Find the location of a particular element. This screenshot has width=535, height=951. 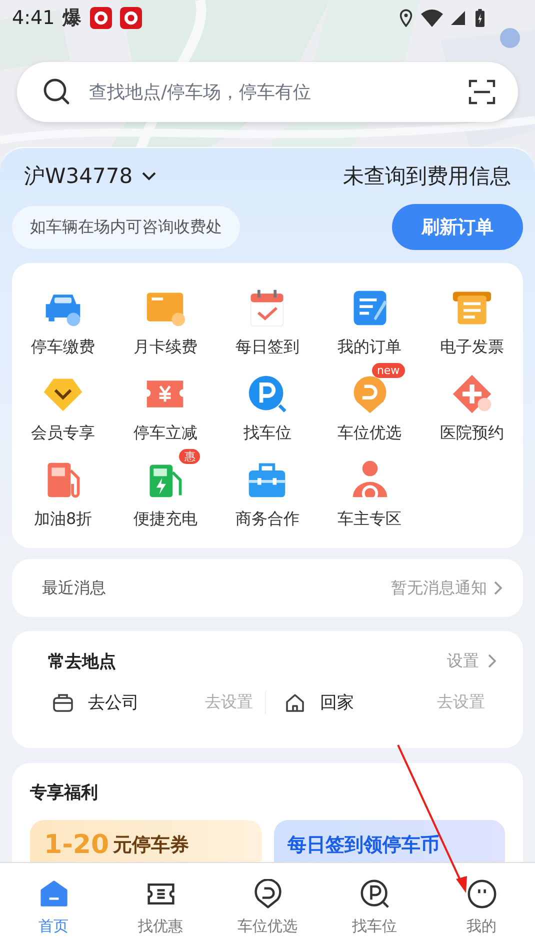

search-field: 查找地点/停车场，停车有位 is located at coordinates (269, 92).